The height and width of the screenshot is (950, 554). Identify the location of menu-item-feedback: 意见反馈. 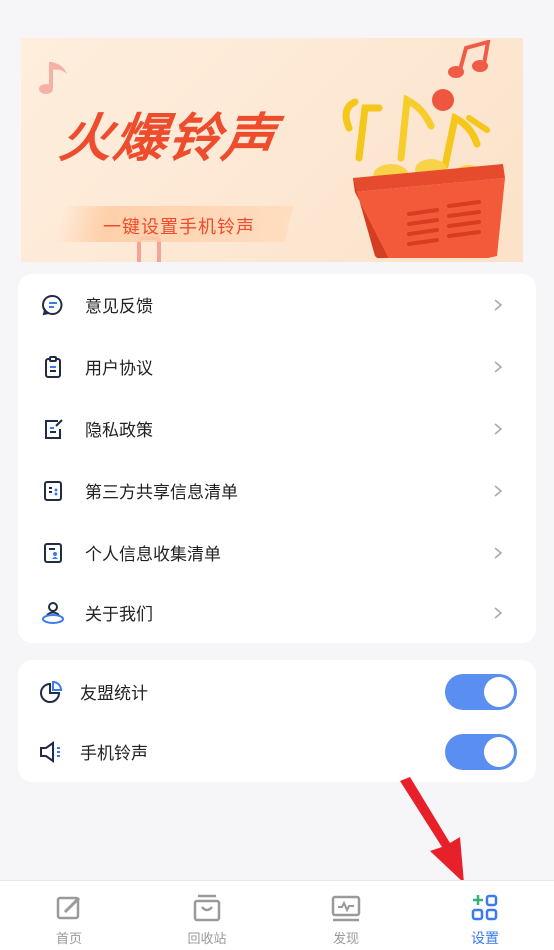
(277, 304).